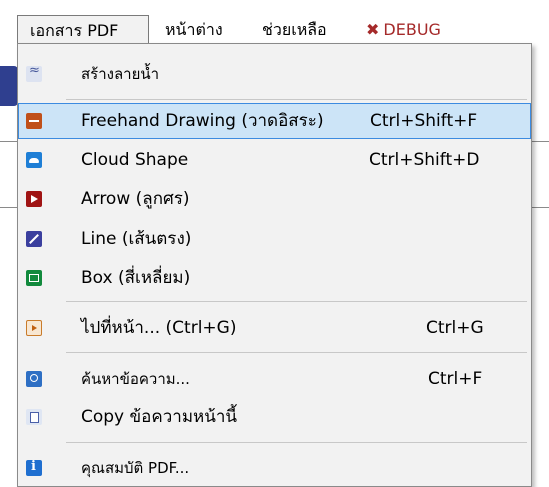 Image resolution: width=549 pixels, height=487 pixels. What do you see at coordinates (34, 199) in the screenshot?
I see `arrow-icon` at bounding box center [34, 199].